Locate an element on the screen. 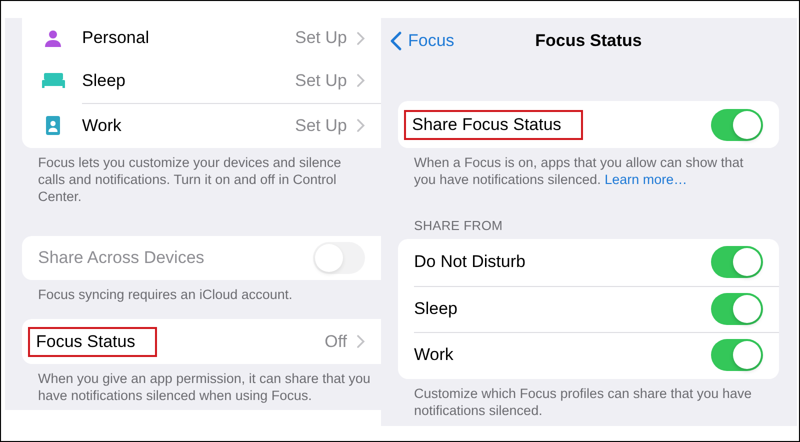  footer-text: When you give an app permission, it can share that you have notifications silenced when using Focus. is located at coordinates (204, 387).